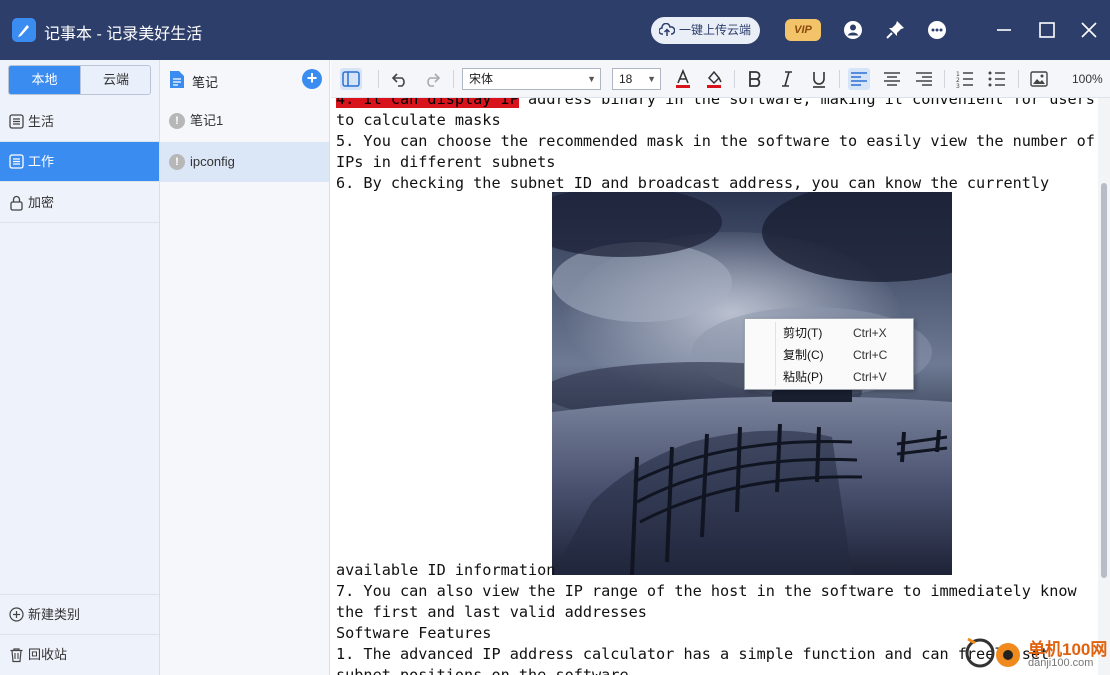 This screenshot has width=1110, height=675. I want to click on zoom-level: 100%, so click(1087, 79).